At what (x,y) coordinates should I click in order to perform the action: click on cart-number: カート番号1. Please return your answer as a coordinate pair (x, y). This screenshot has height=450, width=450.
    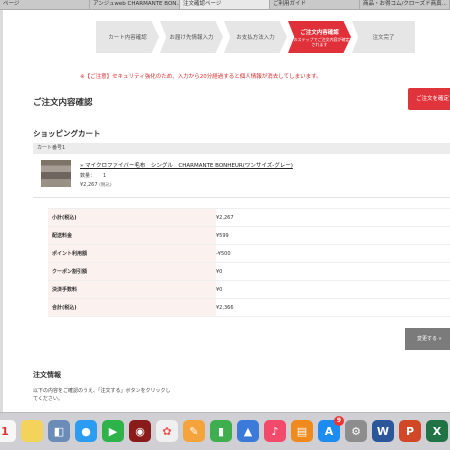
    Looking at the image, I should click on (241, 148).